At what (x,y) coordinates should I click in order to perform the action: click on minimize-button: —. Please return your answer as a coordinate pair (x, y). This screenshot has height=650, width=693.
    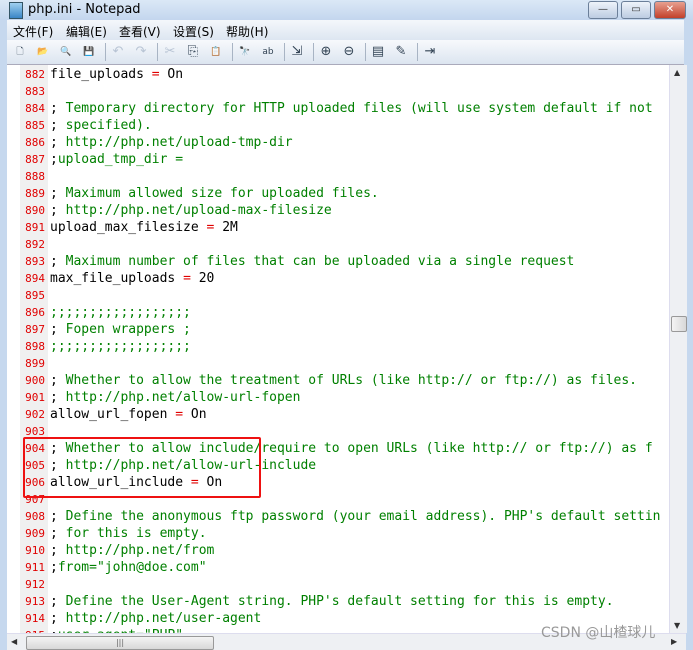
    Looking at the image, I should click on (603, 10).